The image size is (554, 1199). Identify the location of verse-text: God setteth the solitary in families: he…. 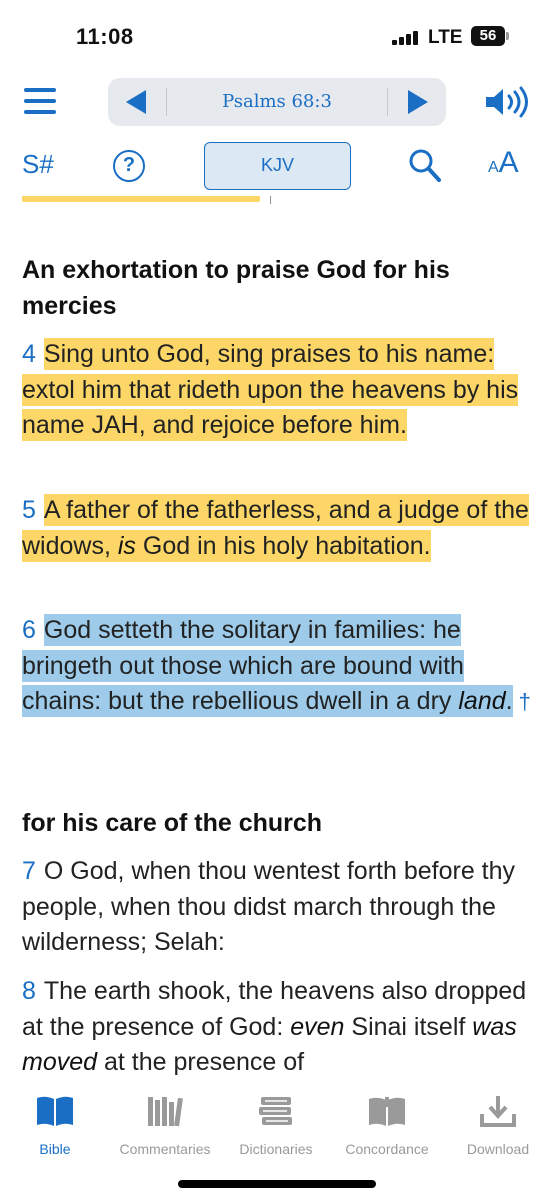
(267, 665).